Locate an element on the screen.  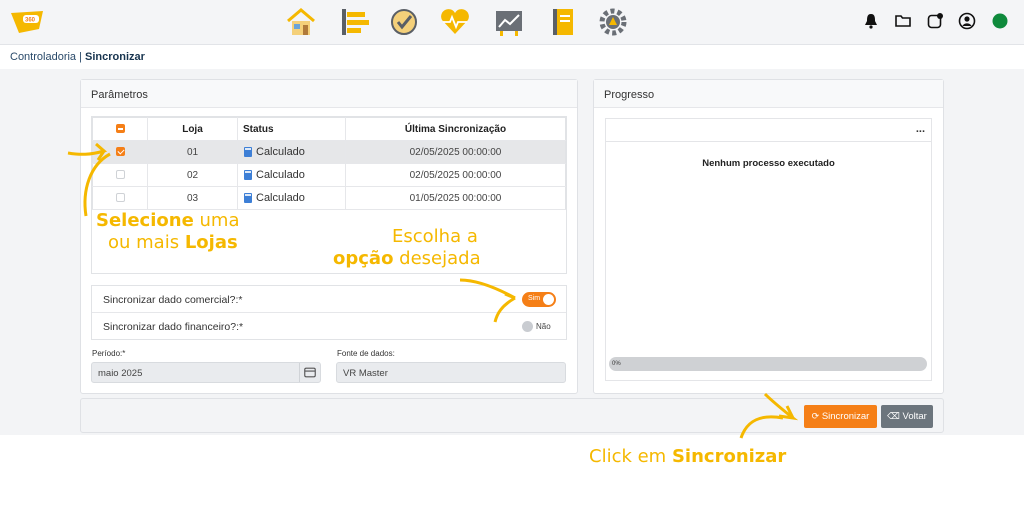
table-row: 01 Calculado 02/05/2025 00:00:00 is located at coordinates (329, 152).